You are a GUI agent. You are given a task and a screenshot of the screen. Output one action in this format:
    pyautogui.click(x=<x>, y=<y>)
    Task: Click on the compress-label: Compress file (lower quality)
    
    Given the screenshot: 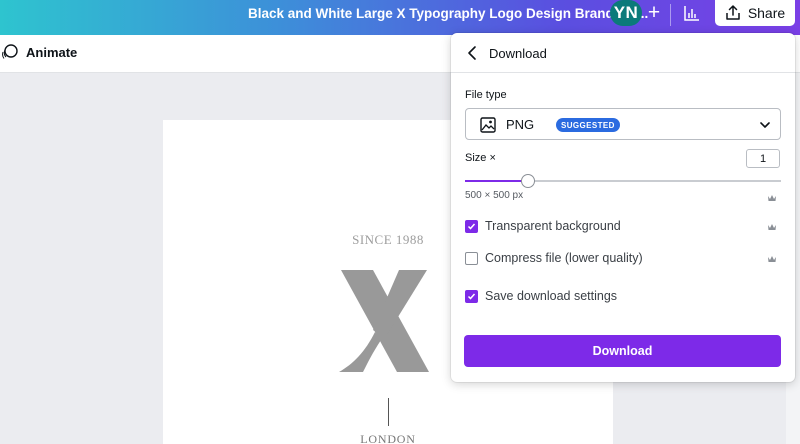 What is the action you would take?
    pyautogui.click(x=564, y=258)
    